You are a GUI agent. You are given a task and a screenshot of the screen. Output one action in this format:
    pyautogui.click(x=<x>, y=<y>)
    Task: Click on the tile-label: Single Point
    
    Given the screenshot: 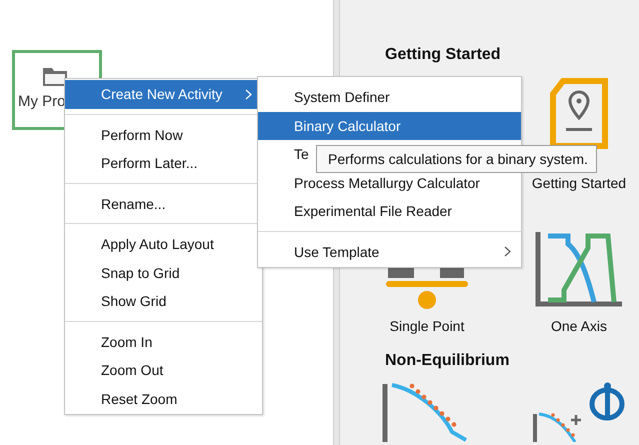 What is the action you would take?
    pyautogui.click(x=427, y=326)
    